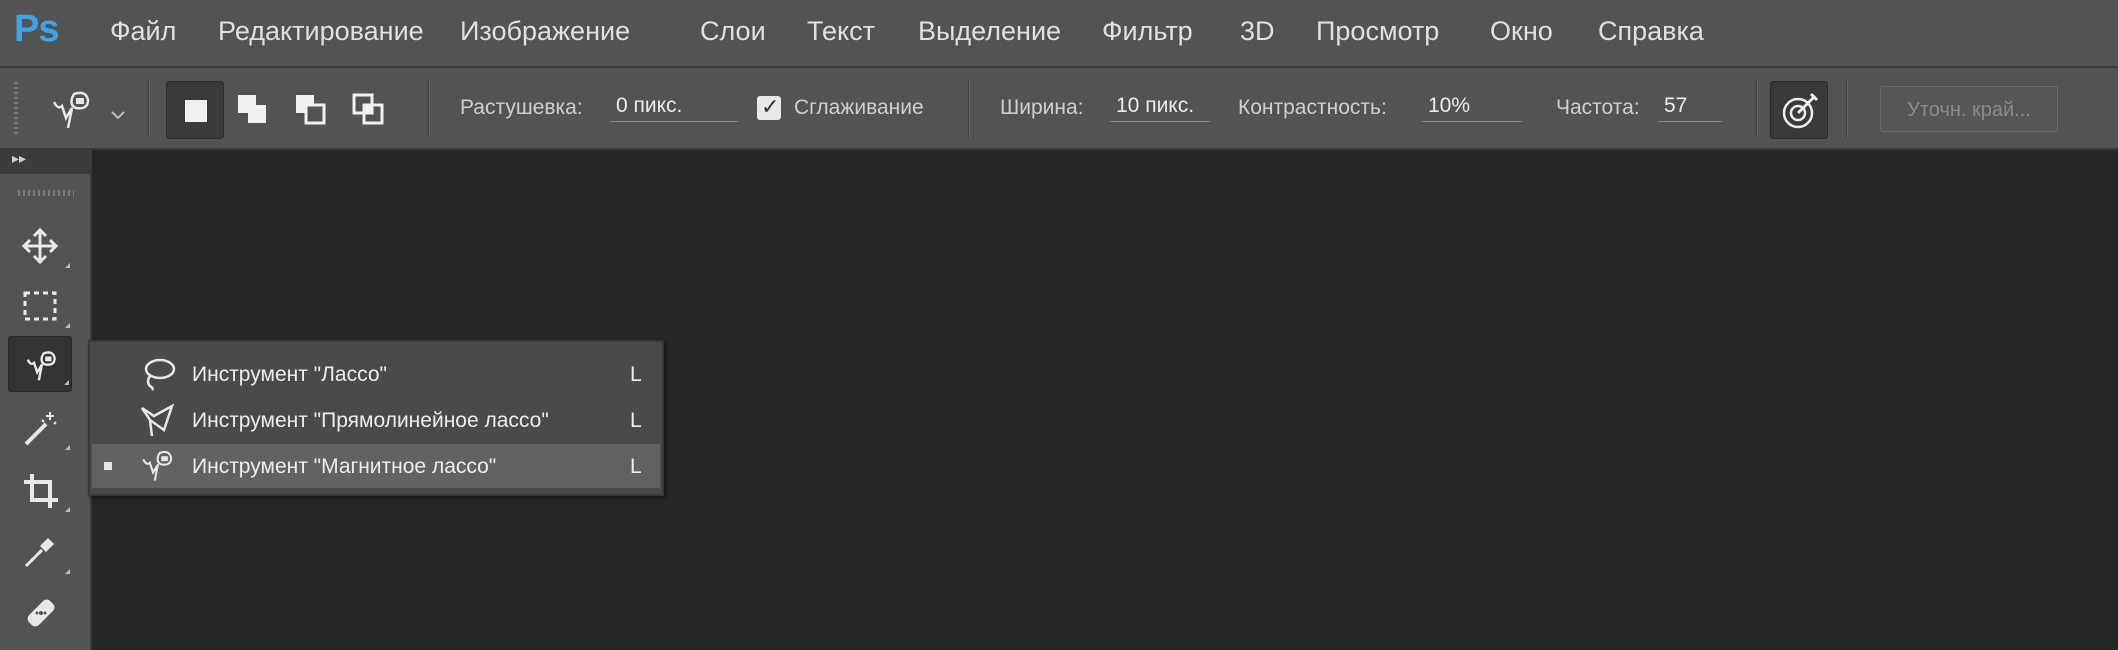 The height and width of the screenshot is (650, 2118). What do you see at coordinates (157, 420) in the screenshot?
I see `polygonal-lasso-icon` at bounding box center [157, 420].